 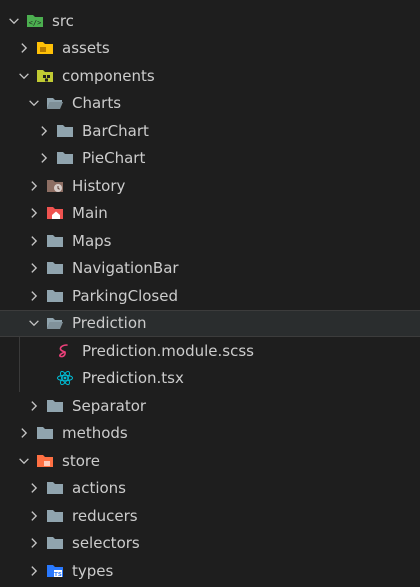 What do you see at coordinates (210, 461) in the screenshot?
I see `folder-item: store` at bounding box center [210, 461].